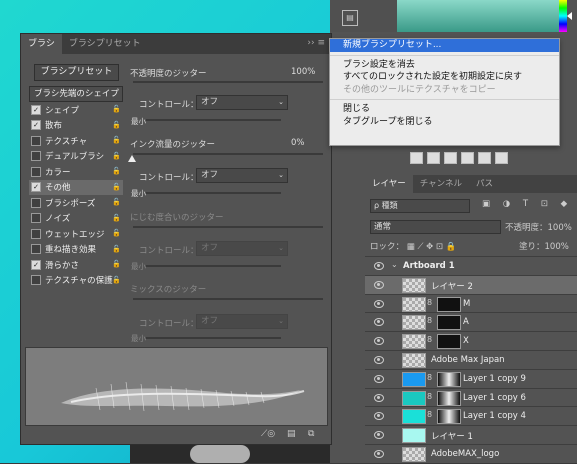 This screenshot has width=577, height=464. I want to click on menu-item: ブラシ設定を消去, so click(444, 65).